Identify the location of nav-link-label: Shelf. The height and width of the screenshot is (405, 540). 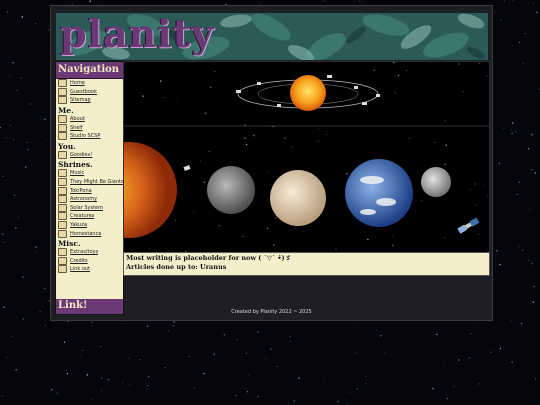
(76, 127).